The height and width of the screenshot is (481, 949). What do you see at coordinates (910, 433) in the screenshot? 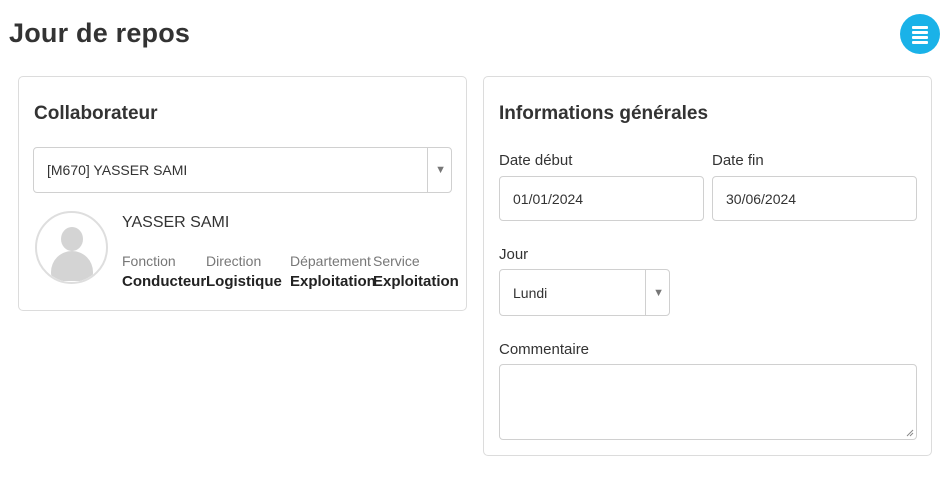
I see `resize-handle-icon` at bounding box center [910, 433].